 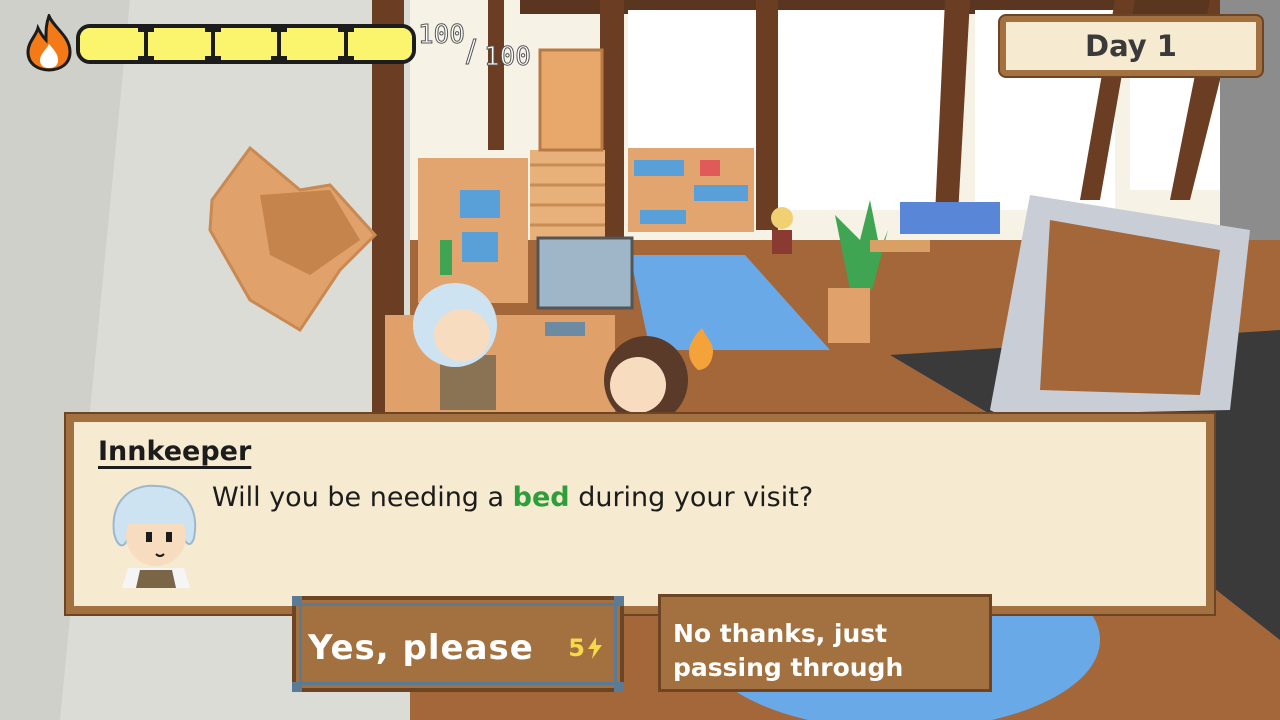 What do you see at coordinates (782, 218) in the screenshot?
I see `npc-head` at bounding box center [782, 218].